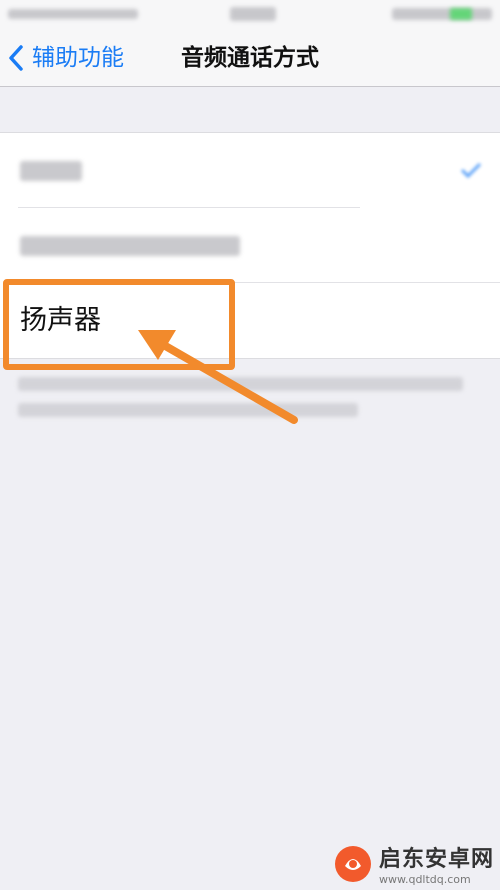 The image size is (500, 890). I want to click on back-button: 辅助功能, so click(66, 58).